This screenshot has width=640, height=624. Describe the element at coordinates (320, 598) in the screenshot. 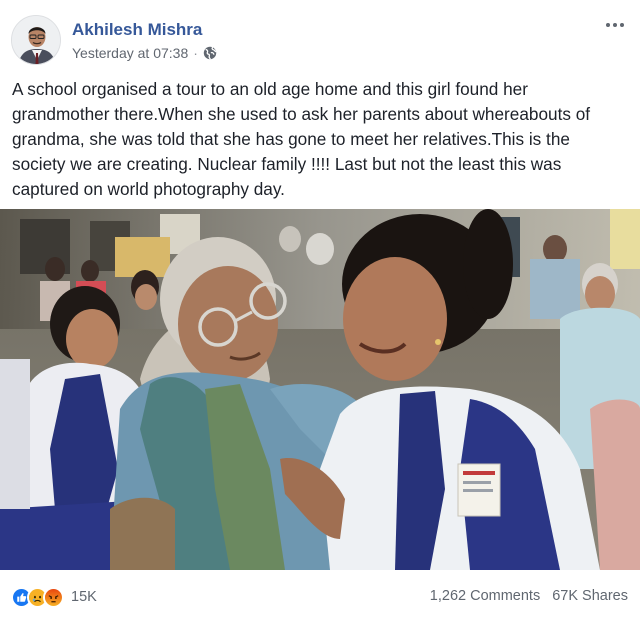

I see `post-footer: 15K 1,262 Comments 67K Shares` at that location.